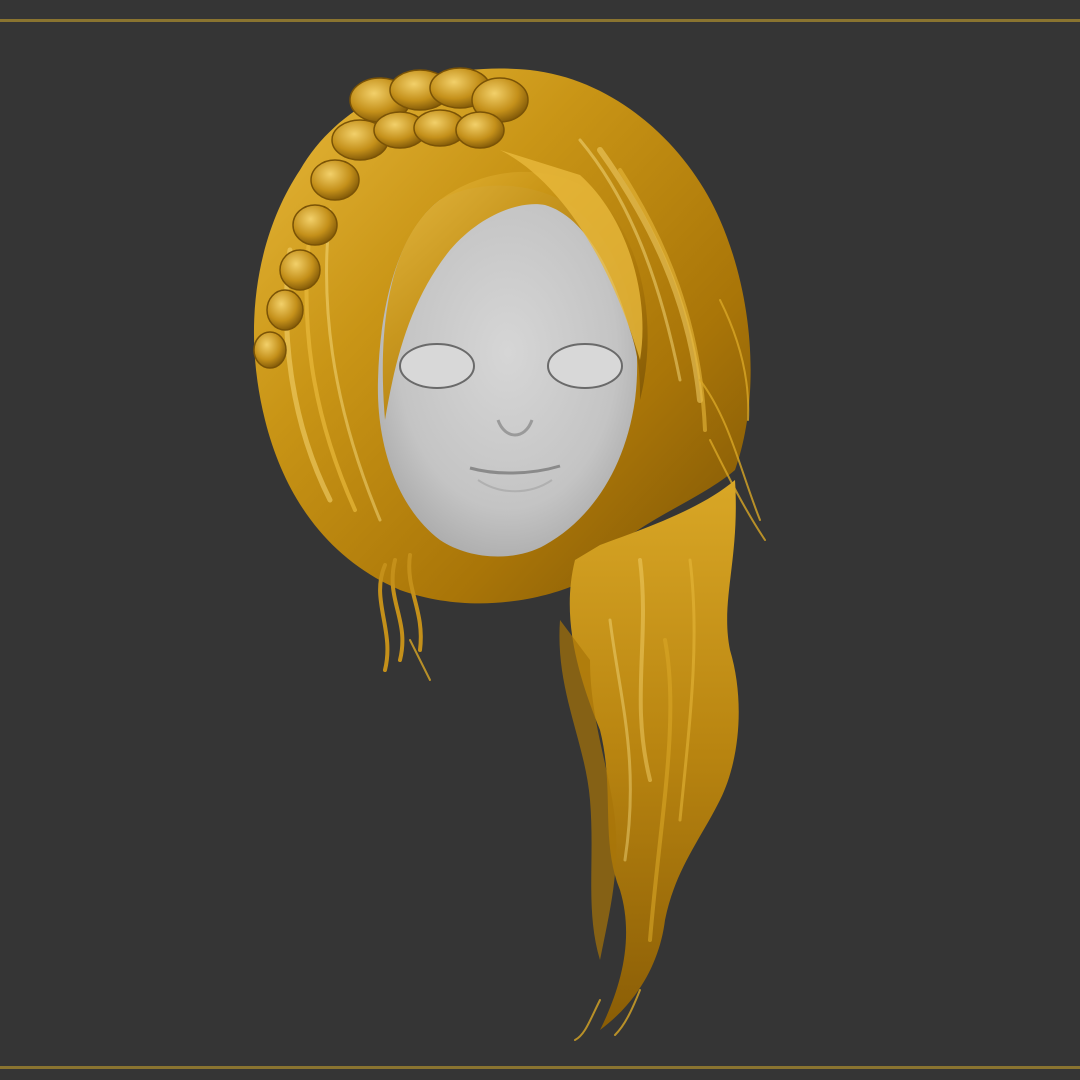 The width and height of the screenshot is (1080, 1080). What do you see at coordinates (437, 366) in the screenshot?
I see `left-eye-socket` at bounding box center [437, 366].